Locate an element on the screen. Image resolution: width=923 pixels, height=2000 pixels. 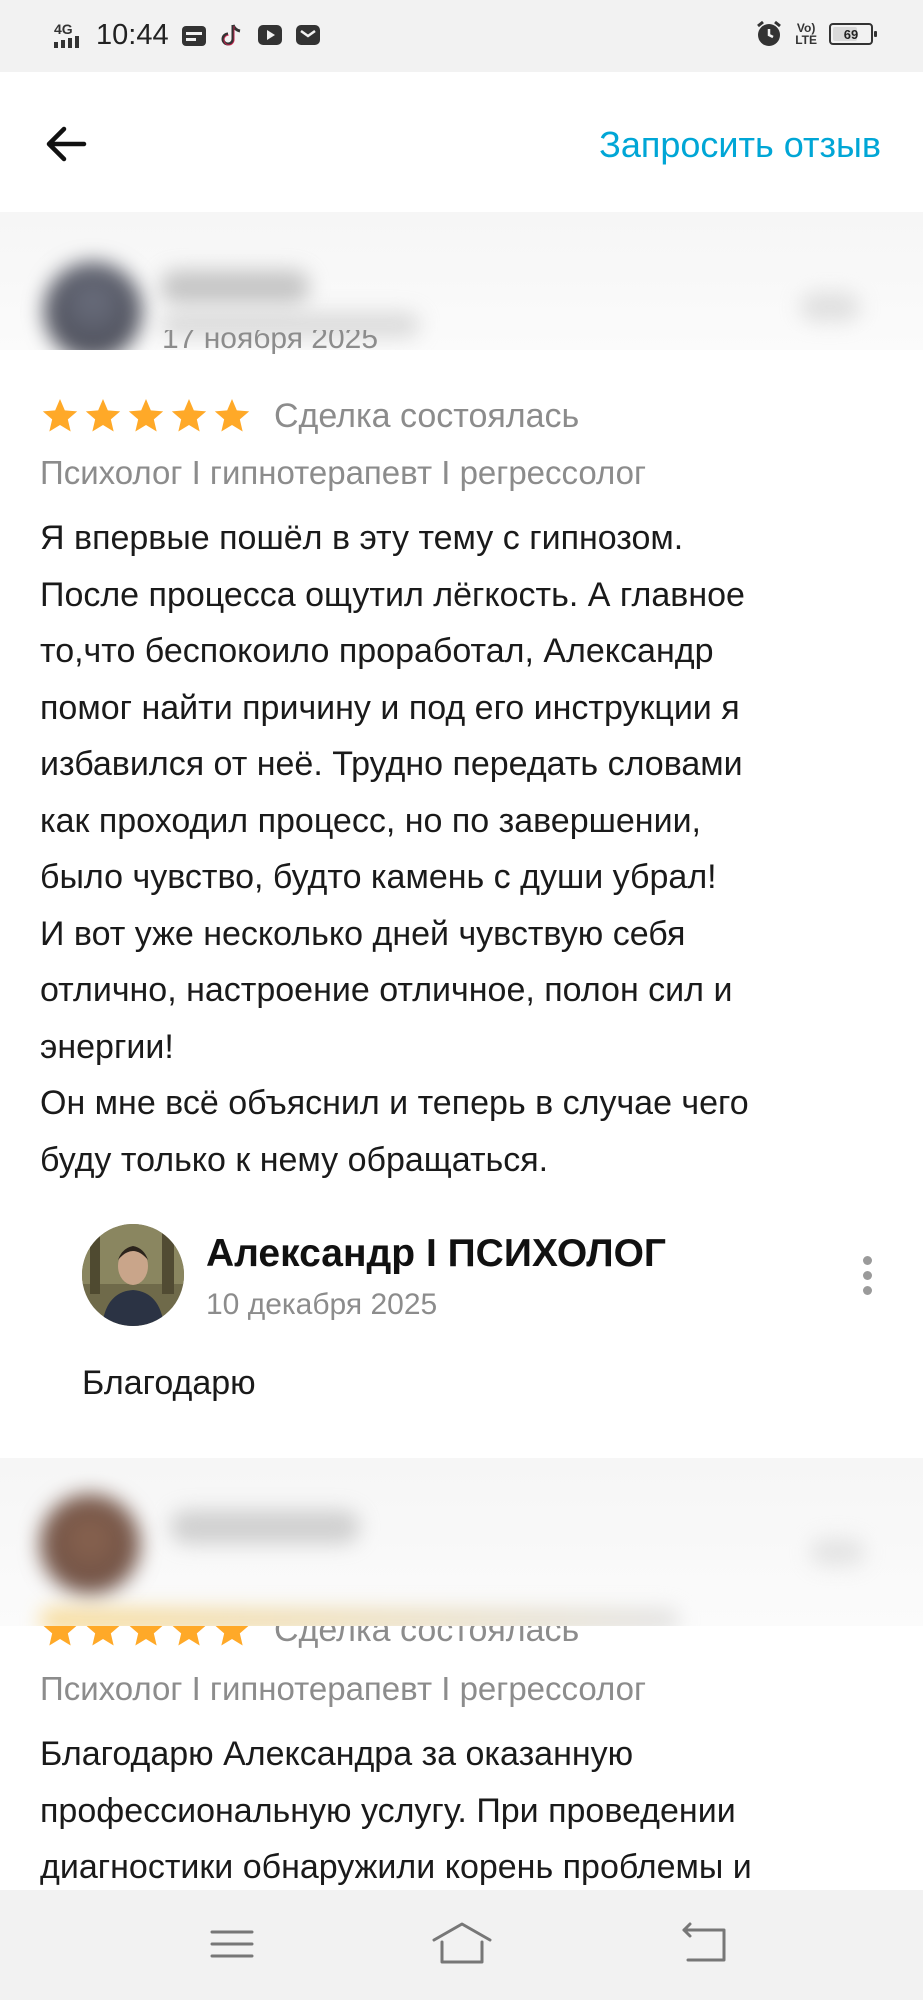
status-right: Vo) LTE 69 is located at coordinates (816, 34).